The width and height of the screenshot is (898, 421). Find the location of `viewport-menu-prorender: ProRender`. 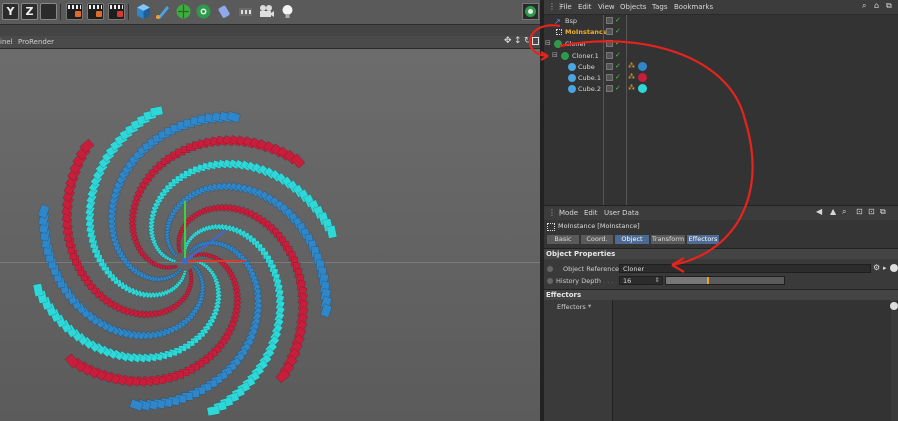

viewport-menu-prorender: ProRender is located at coordinates (36, 42).